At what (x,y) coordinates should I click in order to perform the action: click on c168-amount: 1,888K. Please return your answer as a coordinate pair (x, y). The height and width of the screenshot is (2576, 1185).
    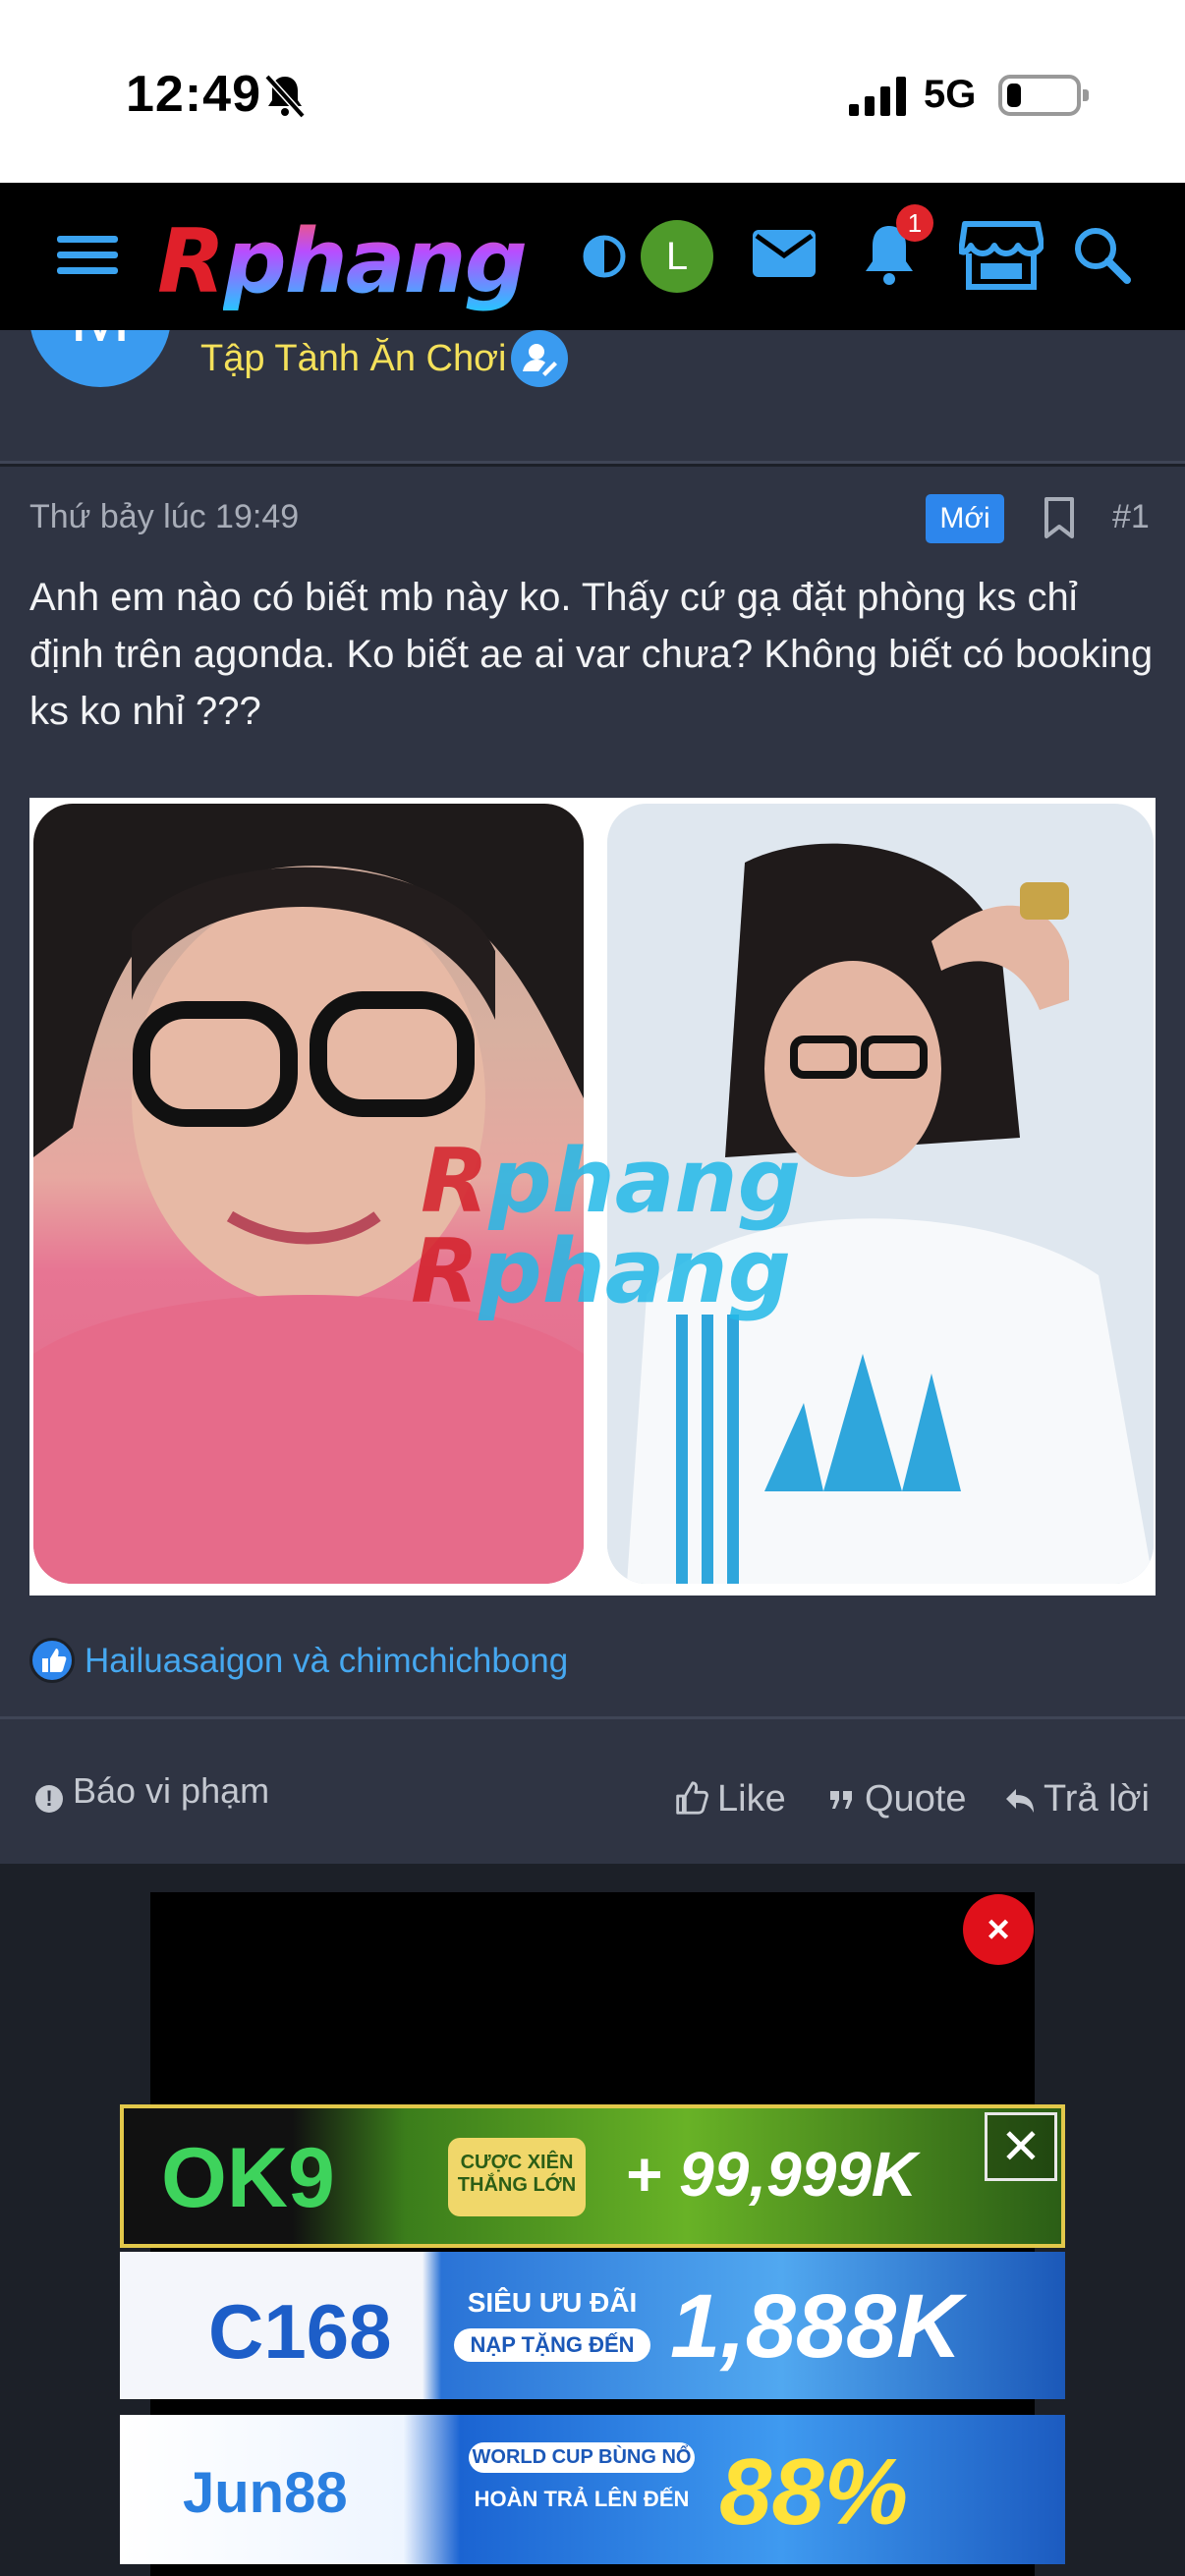
    Looking at the image, I should click on (816, 2326).